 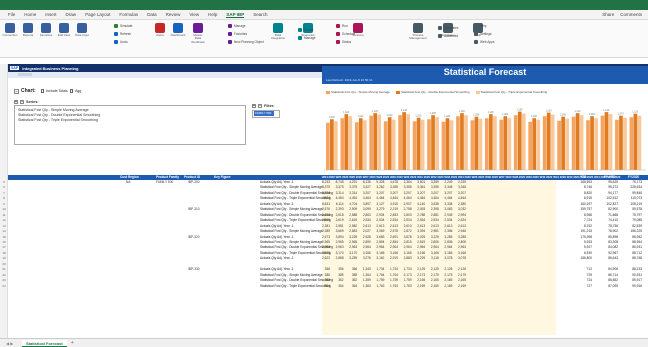 What do you see at coordinates (122, 34) in the screenshot?
I see `ribbon-refresh-item: Refresh` at bounding box center [122, 34].